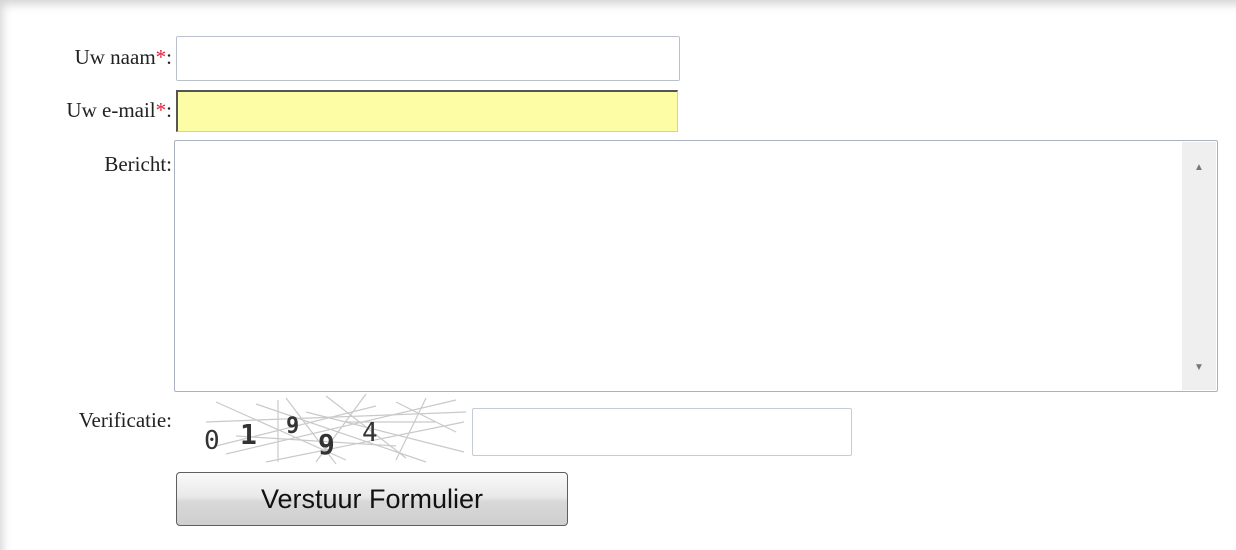 This screenshot has width=1236, height=550. Describe the element at coordinates (123, 57) in the screenshot. I see `name-label: Uw naam*:` at that location.